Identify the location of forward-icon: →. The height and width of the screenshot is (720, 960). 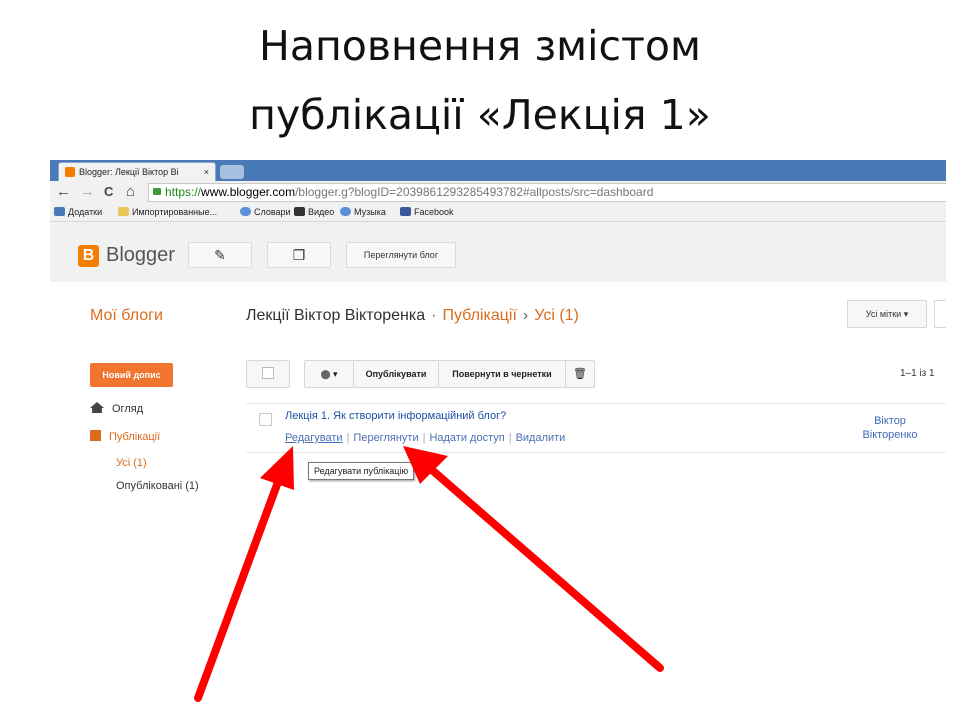
(87, 192).